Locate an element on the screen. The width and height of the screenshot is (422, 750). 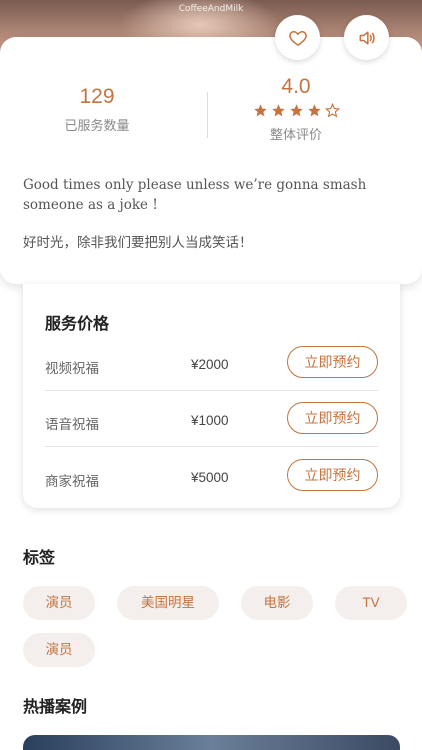
speaker-icon is located at coordinates (367, 37).